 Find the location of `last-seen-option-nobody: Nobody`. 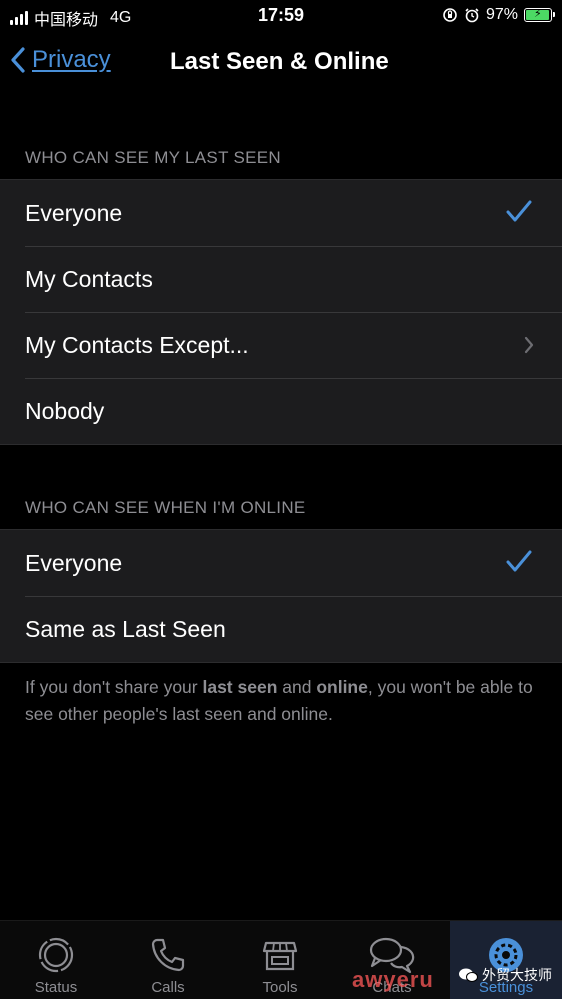

last-seen-option-nobody: Nobody is located at coordinates (281, 411).